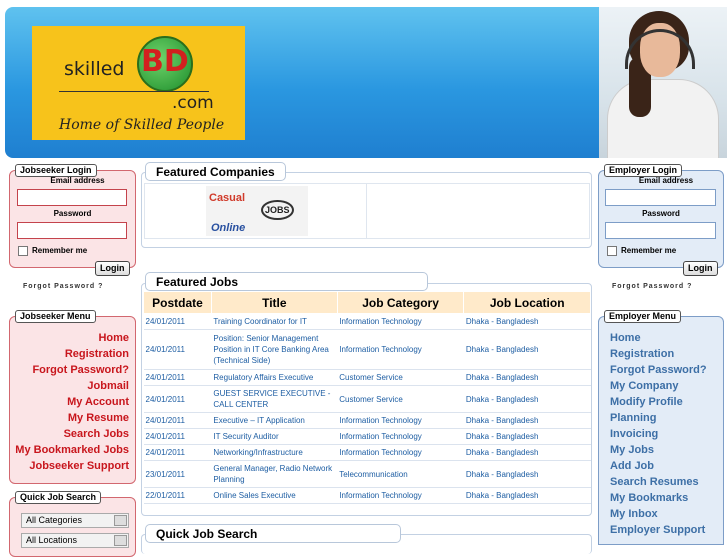 This screenshot has width=727, height=557. I want to click on jobseeker-forgot-password-link: Forgot Password ?, so click(63, 286).